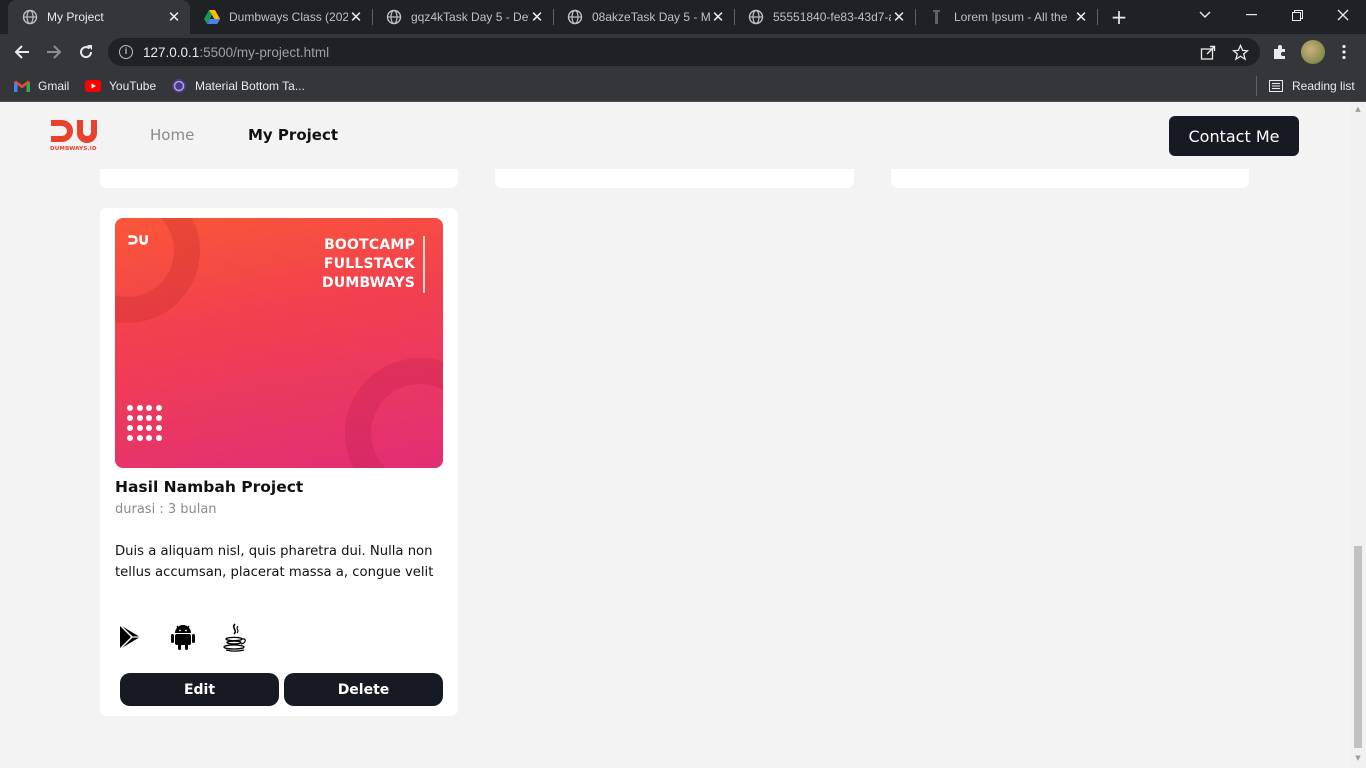 This screenshot has width=1366, height=768. I want to click on banner-logo, so click(139, 244).